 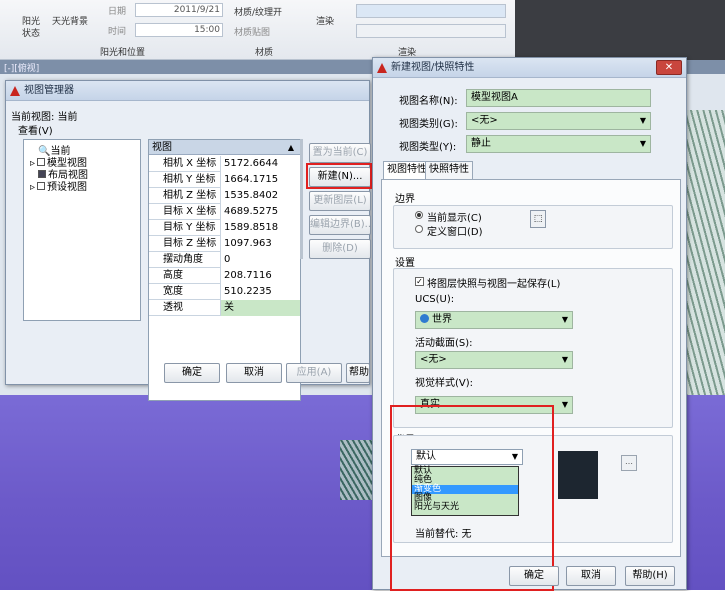 What do you see at coordinates (558, 121) in the screenshot?
I see `view-category-select: <无> ▼` at bounding box center [558, 121].